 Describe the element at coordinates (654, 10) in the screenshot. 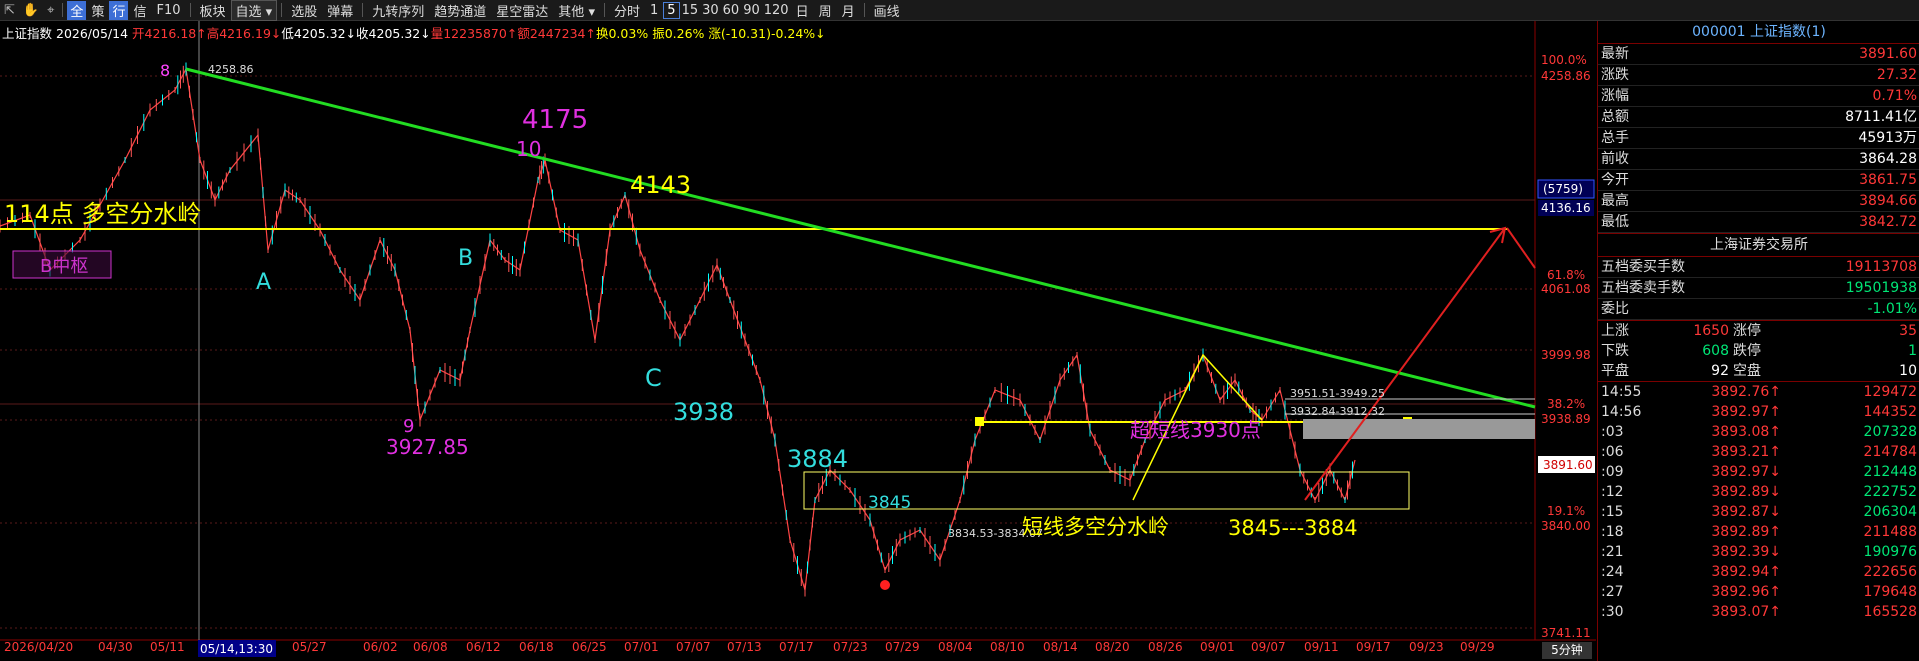

I see `period-1: 1` at that location.